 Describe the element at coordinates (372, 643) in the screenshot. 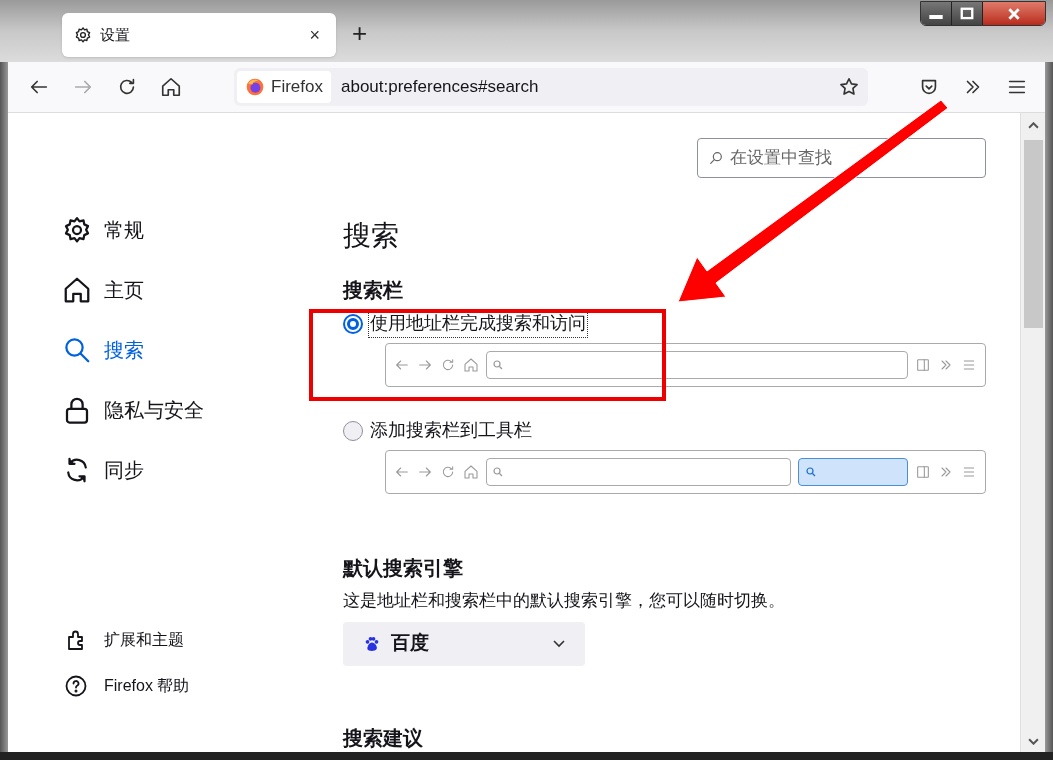

I see `paw-icon` at that location.